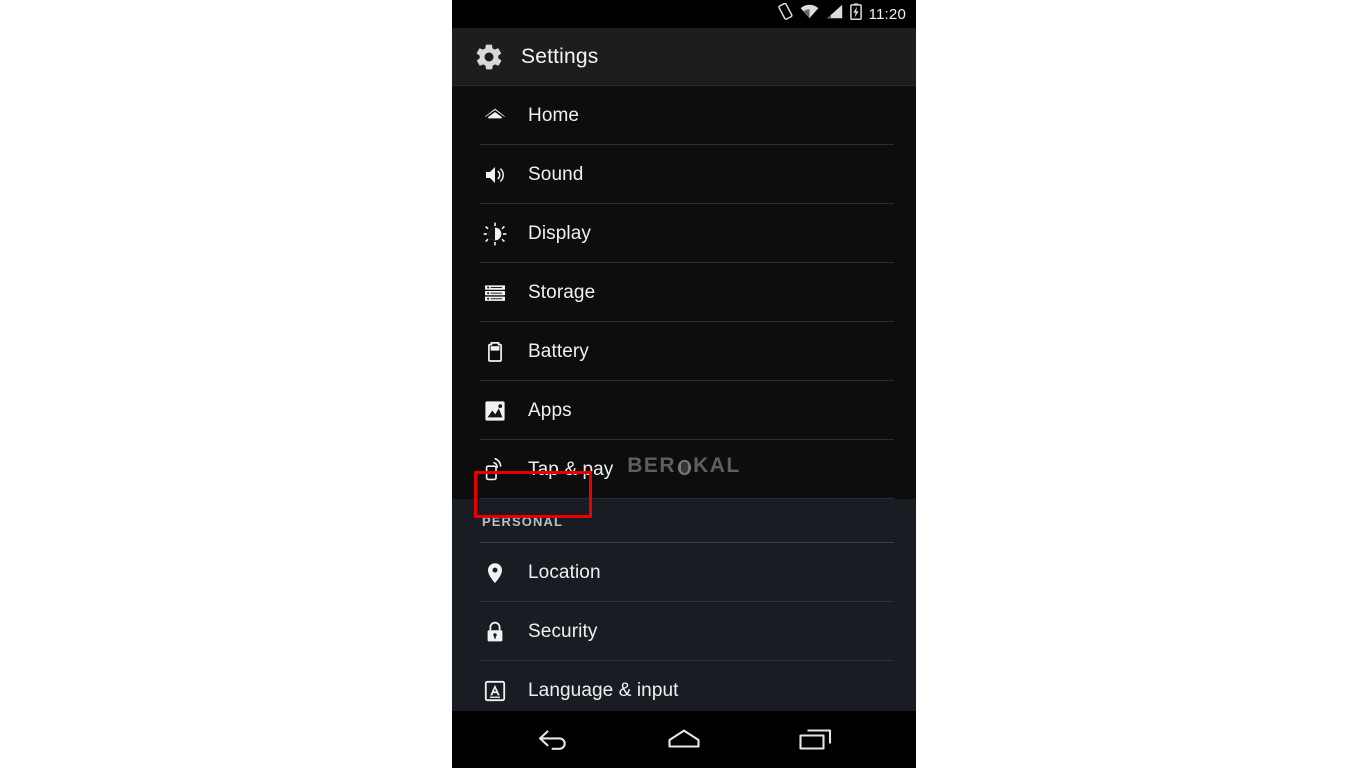 The height and width of the screenshot is (768, 1366). What do you see at coordinates (559, 233) in the screenshot?
I see `sidebar-item-label: Display` at bounding box center [559, 233].